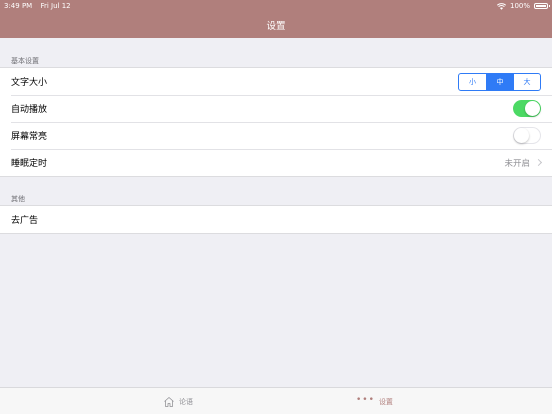 Image resolution: width=552 pixels, height=414 pixels. What do you see at coordinates (276, 81) in the screenshot?
I see `font-size-row: 文字大小 小 中 大` at bounding box center [276, 81].